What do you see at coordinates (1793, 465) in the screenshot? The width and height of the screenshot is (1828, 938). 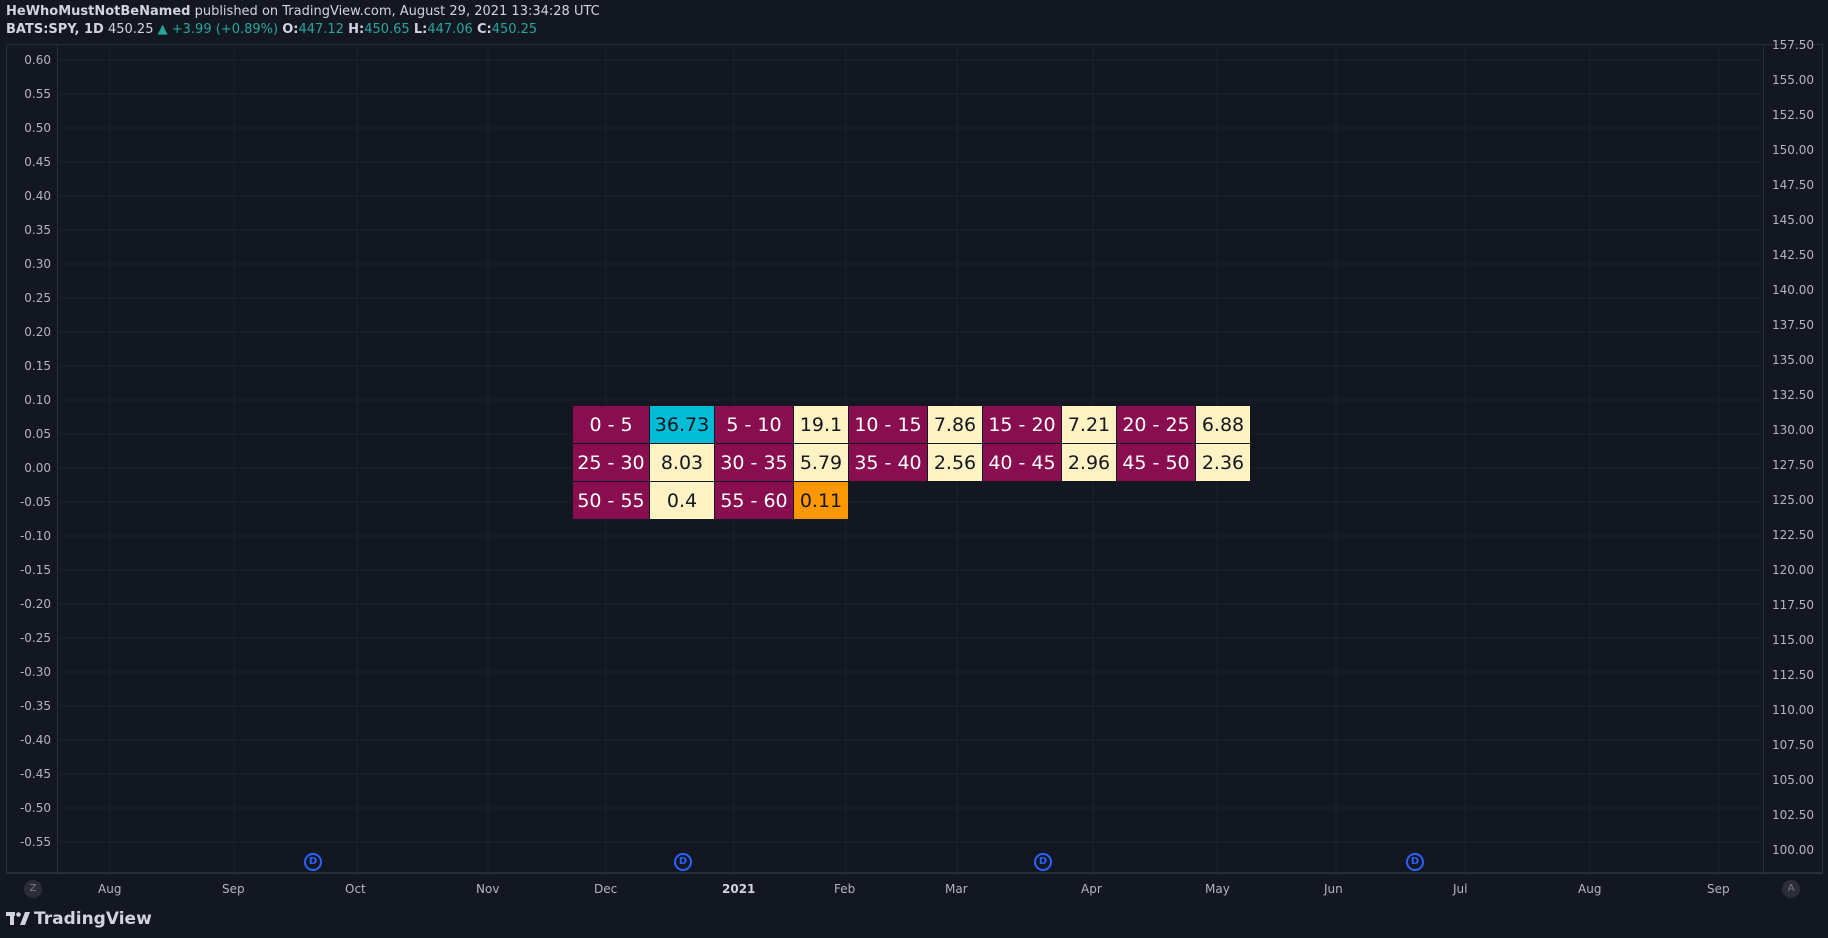 I see `right-axis-tick-label: 127.50` at bounding box center [1793, 465].